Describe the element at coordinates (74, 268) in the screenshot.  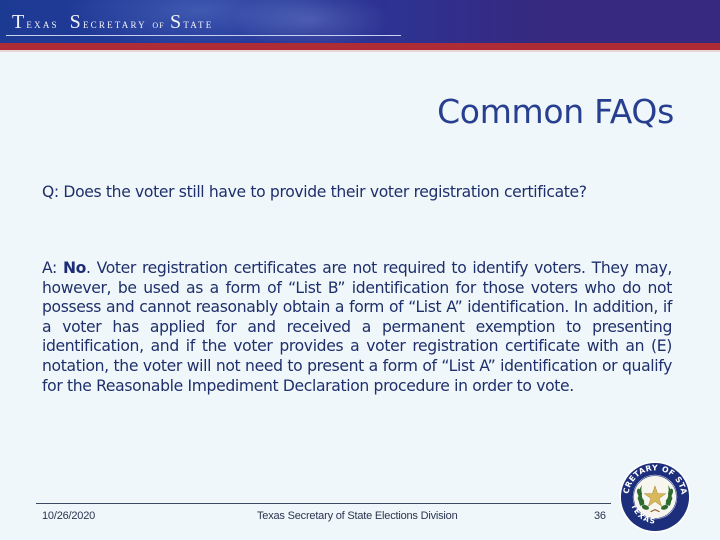
I see `answer-emphasis: No` at that location.